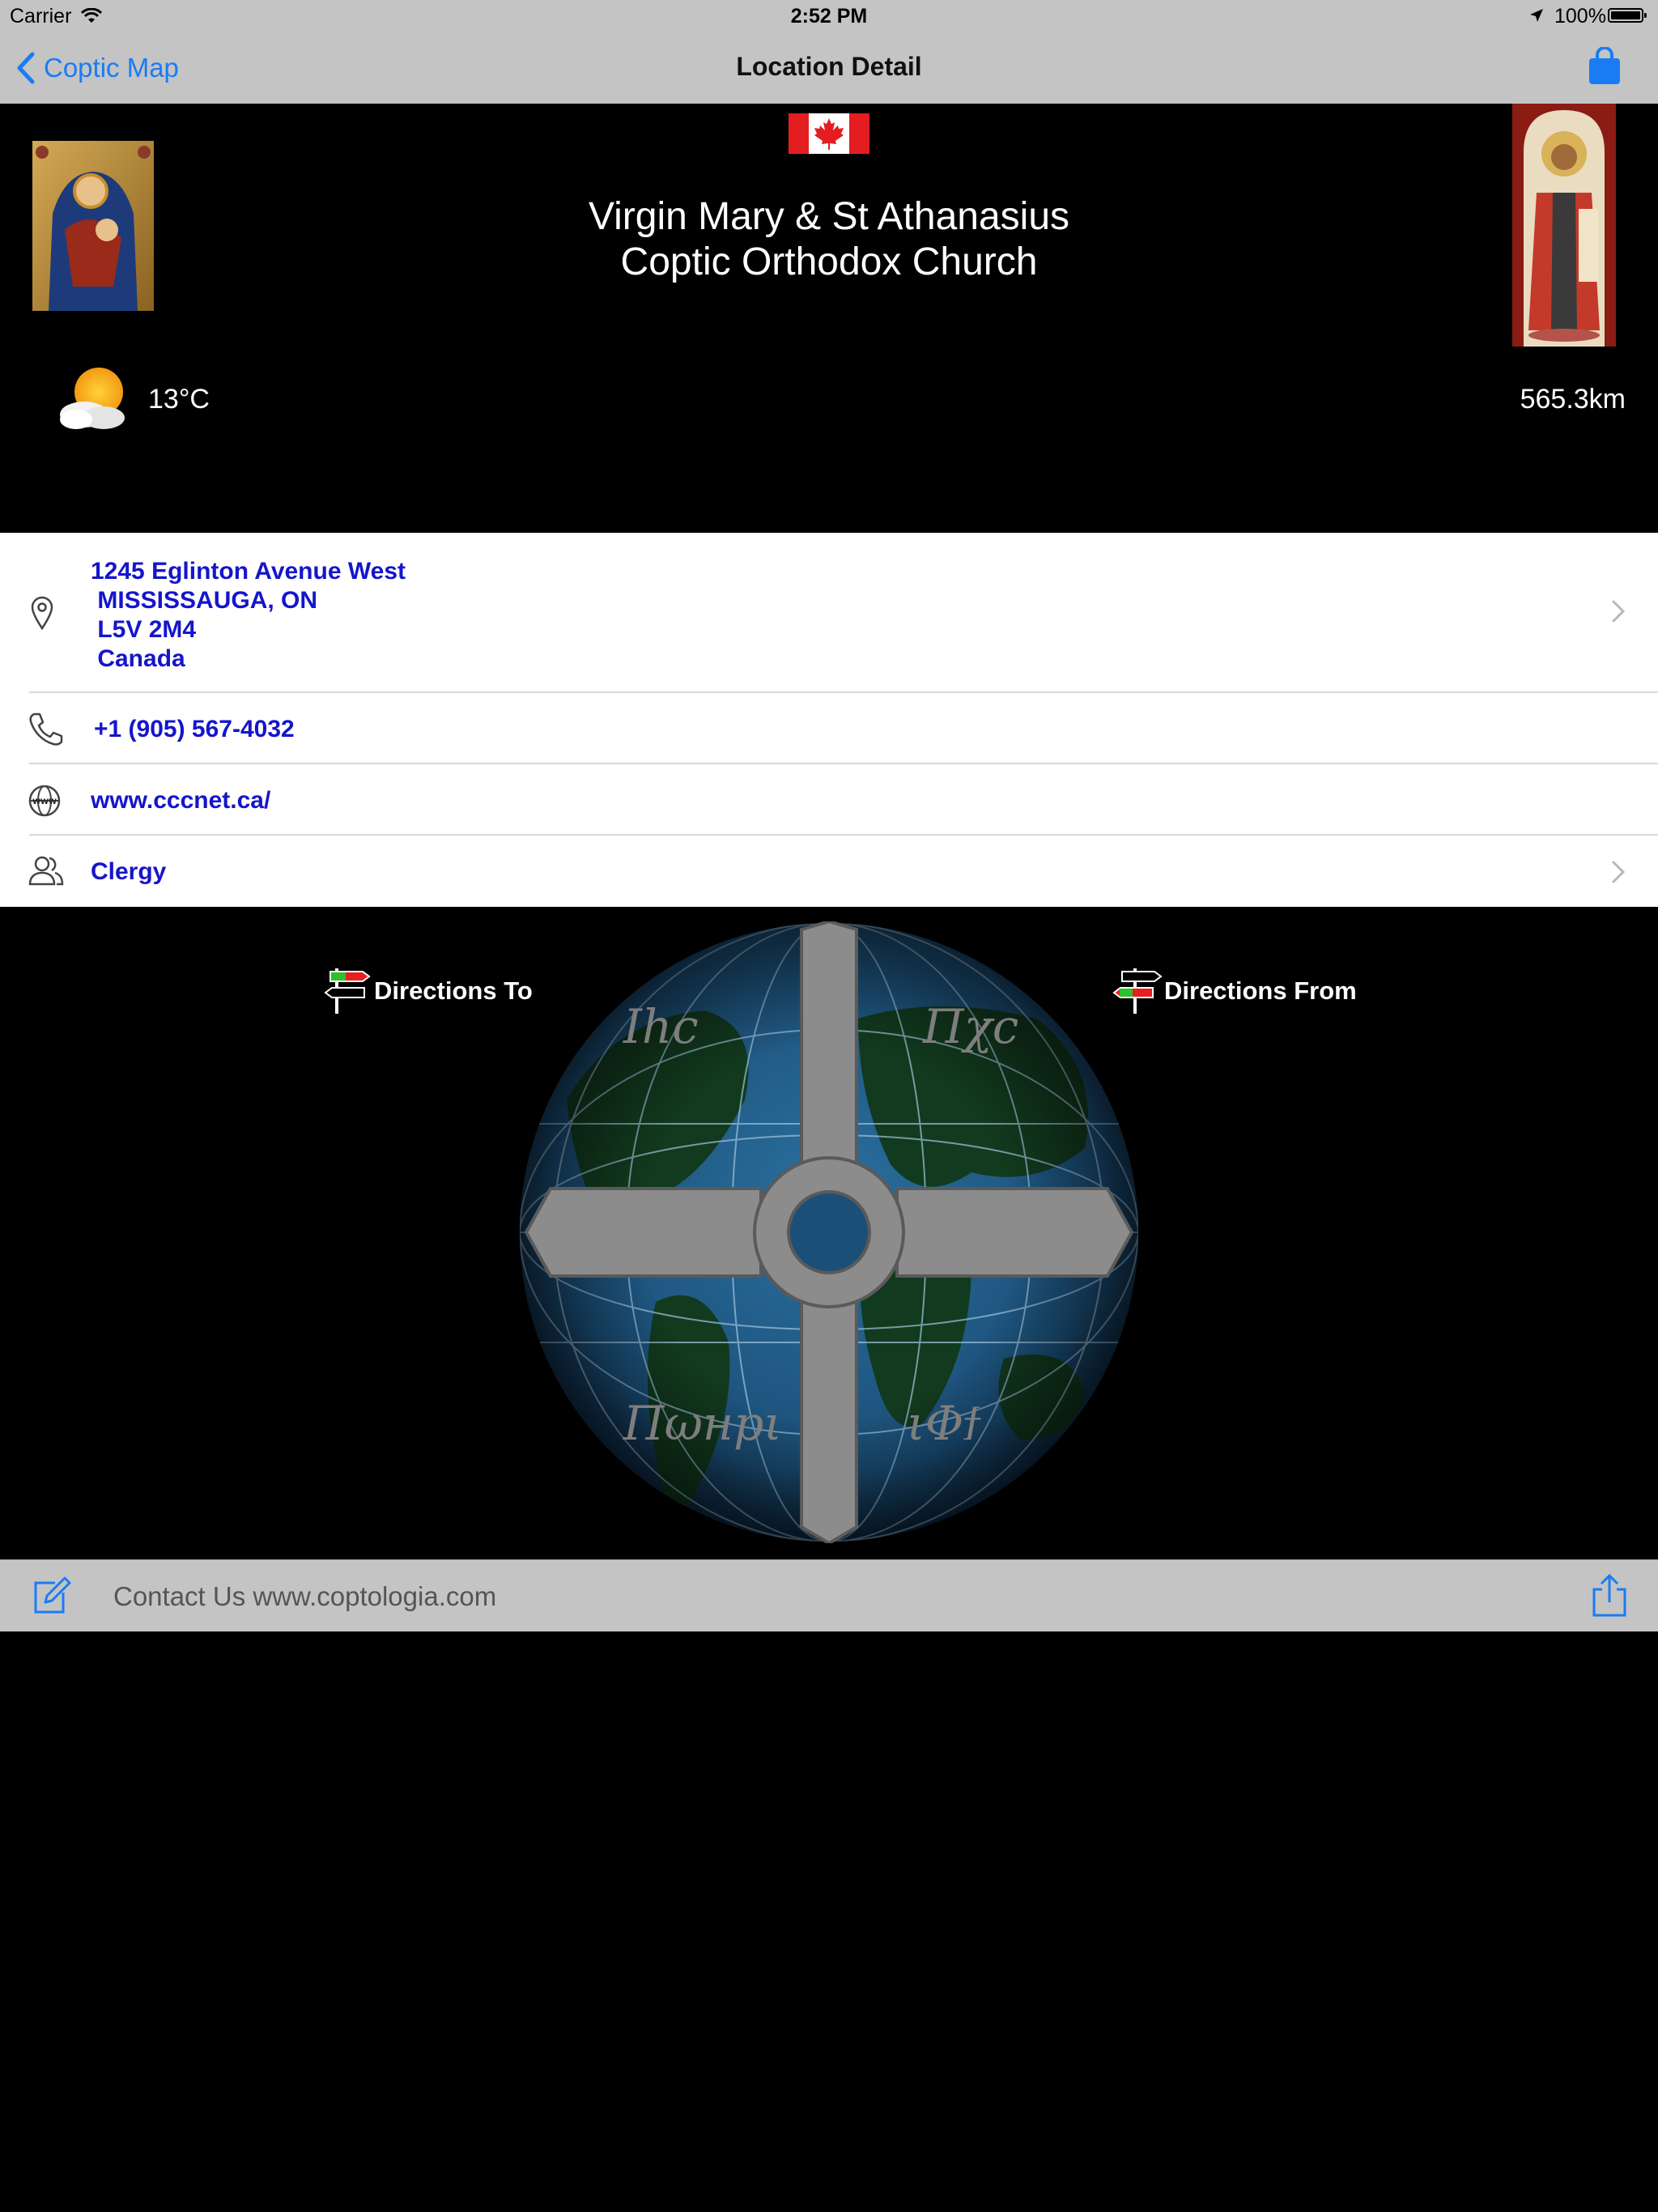  Describe the element at coordinates (1604, 68) in the screenshot. I see `shopping-bag-icon` at that location.